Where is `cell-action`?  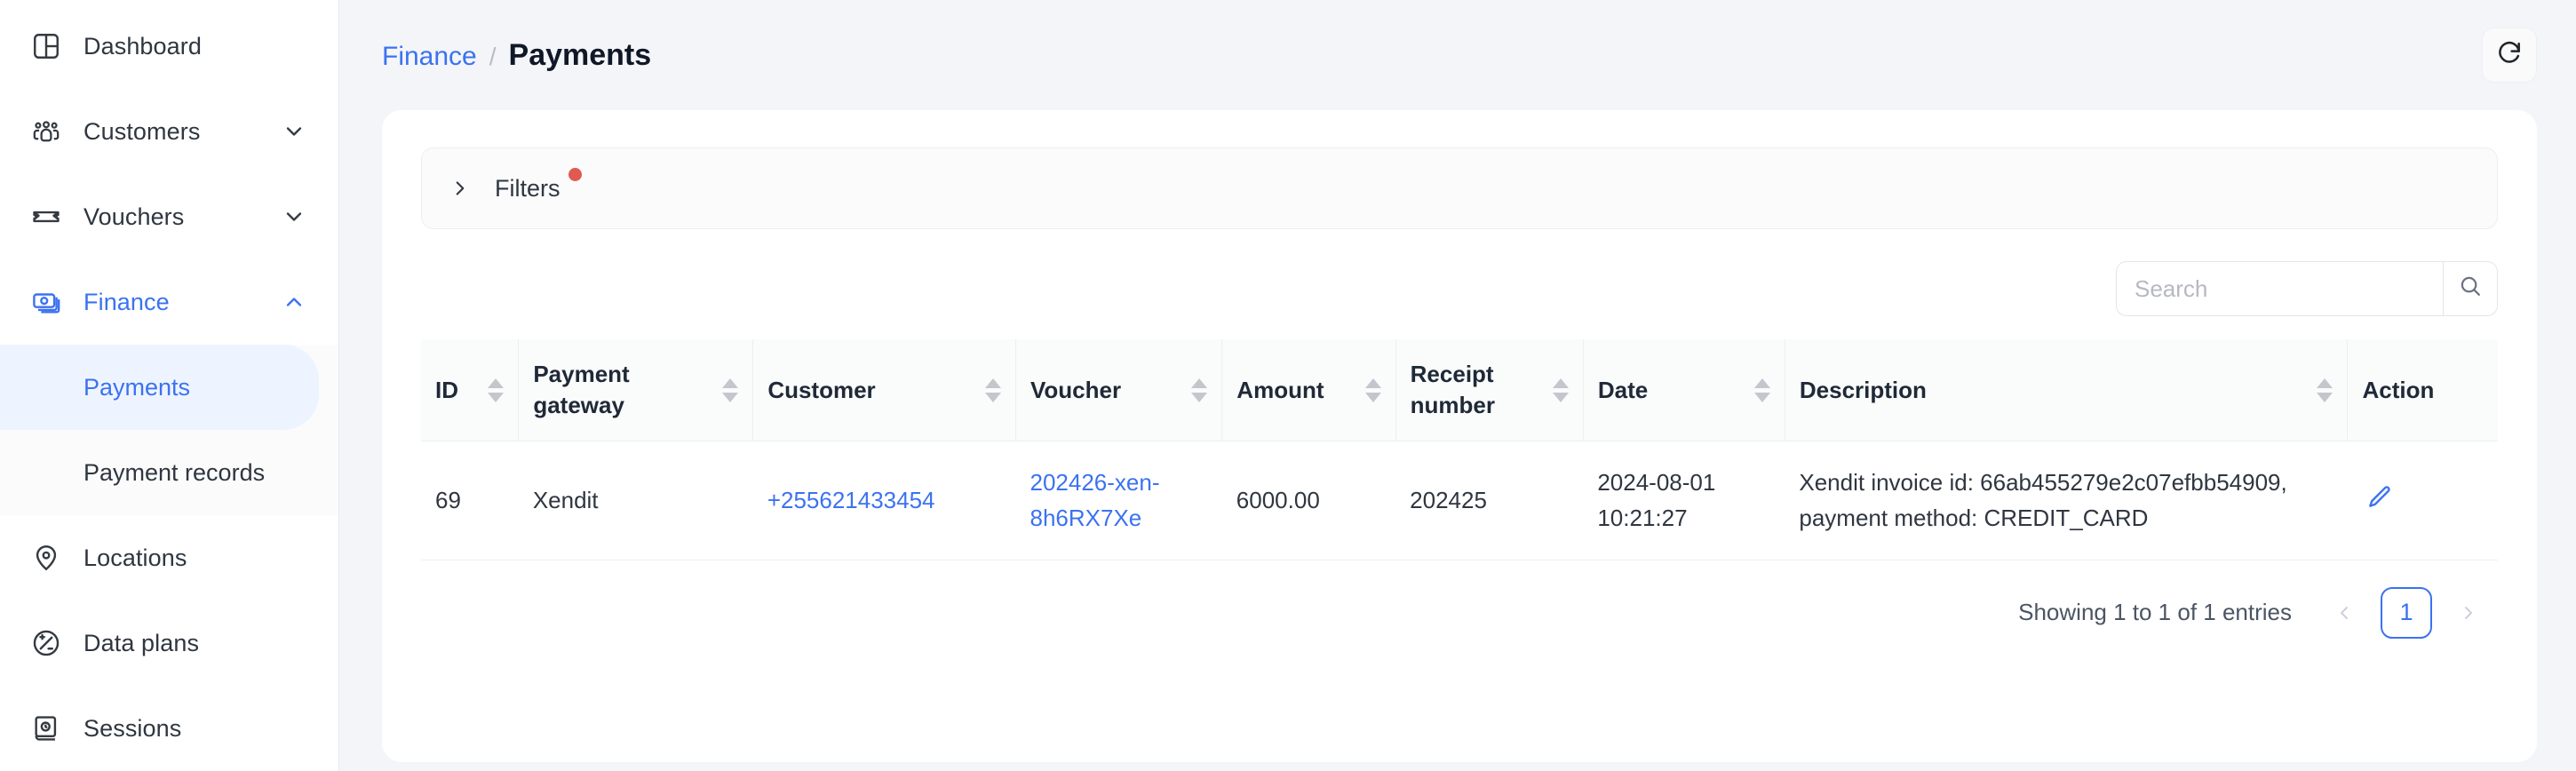
cell-action is located at coordinates (2422, 500).